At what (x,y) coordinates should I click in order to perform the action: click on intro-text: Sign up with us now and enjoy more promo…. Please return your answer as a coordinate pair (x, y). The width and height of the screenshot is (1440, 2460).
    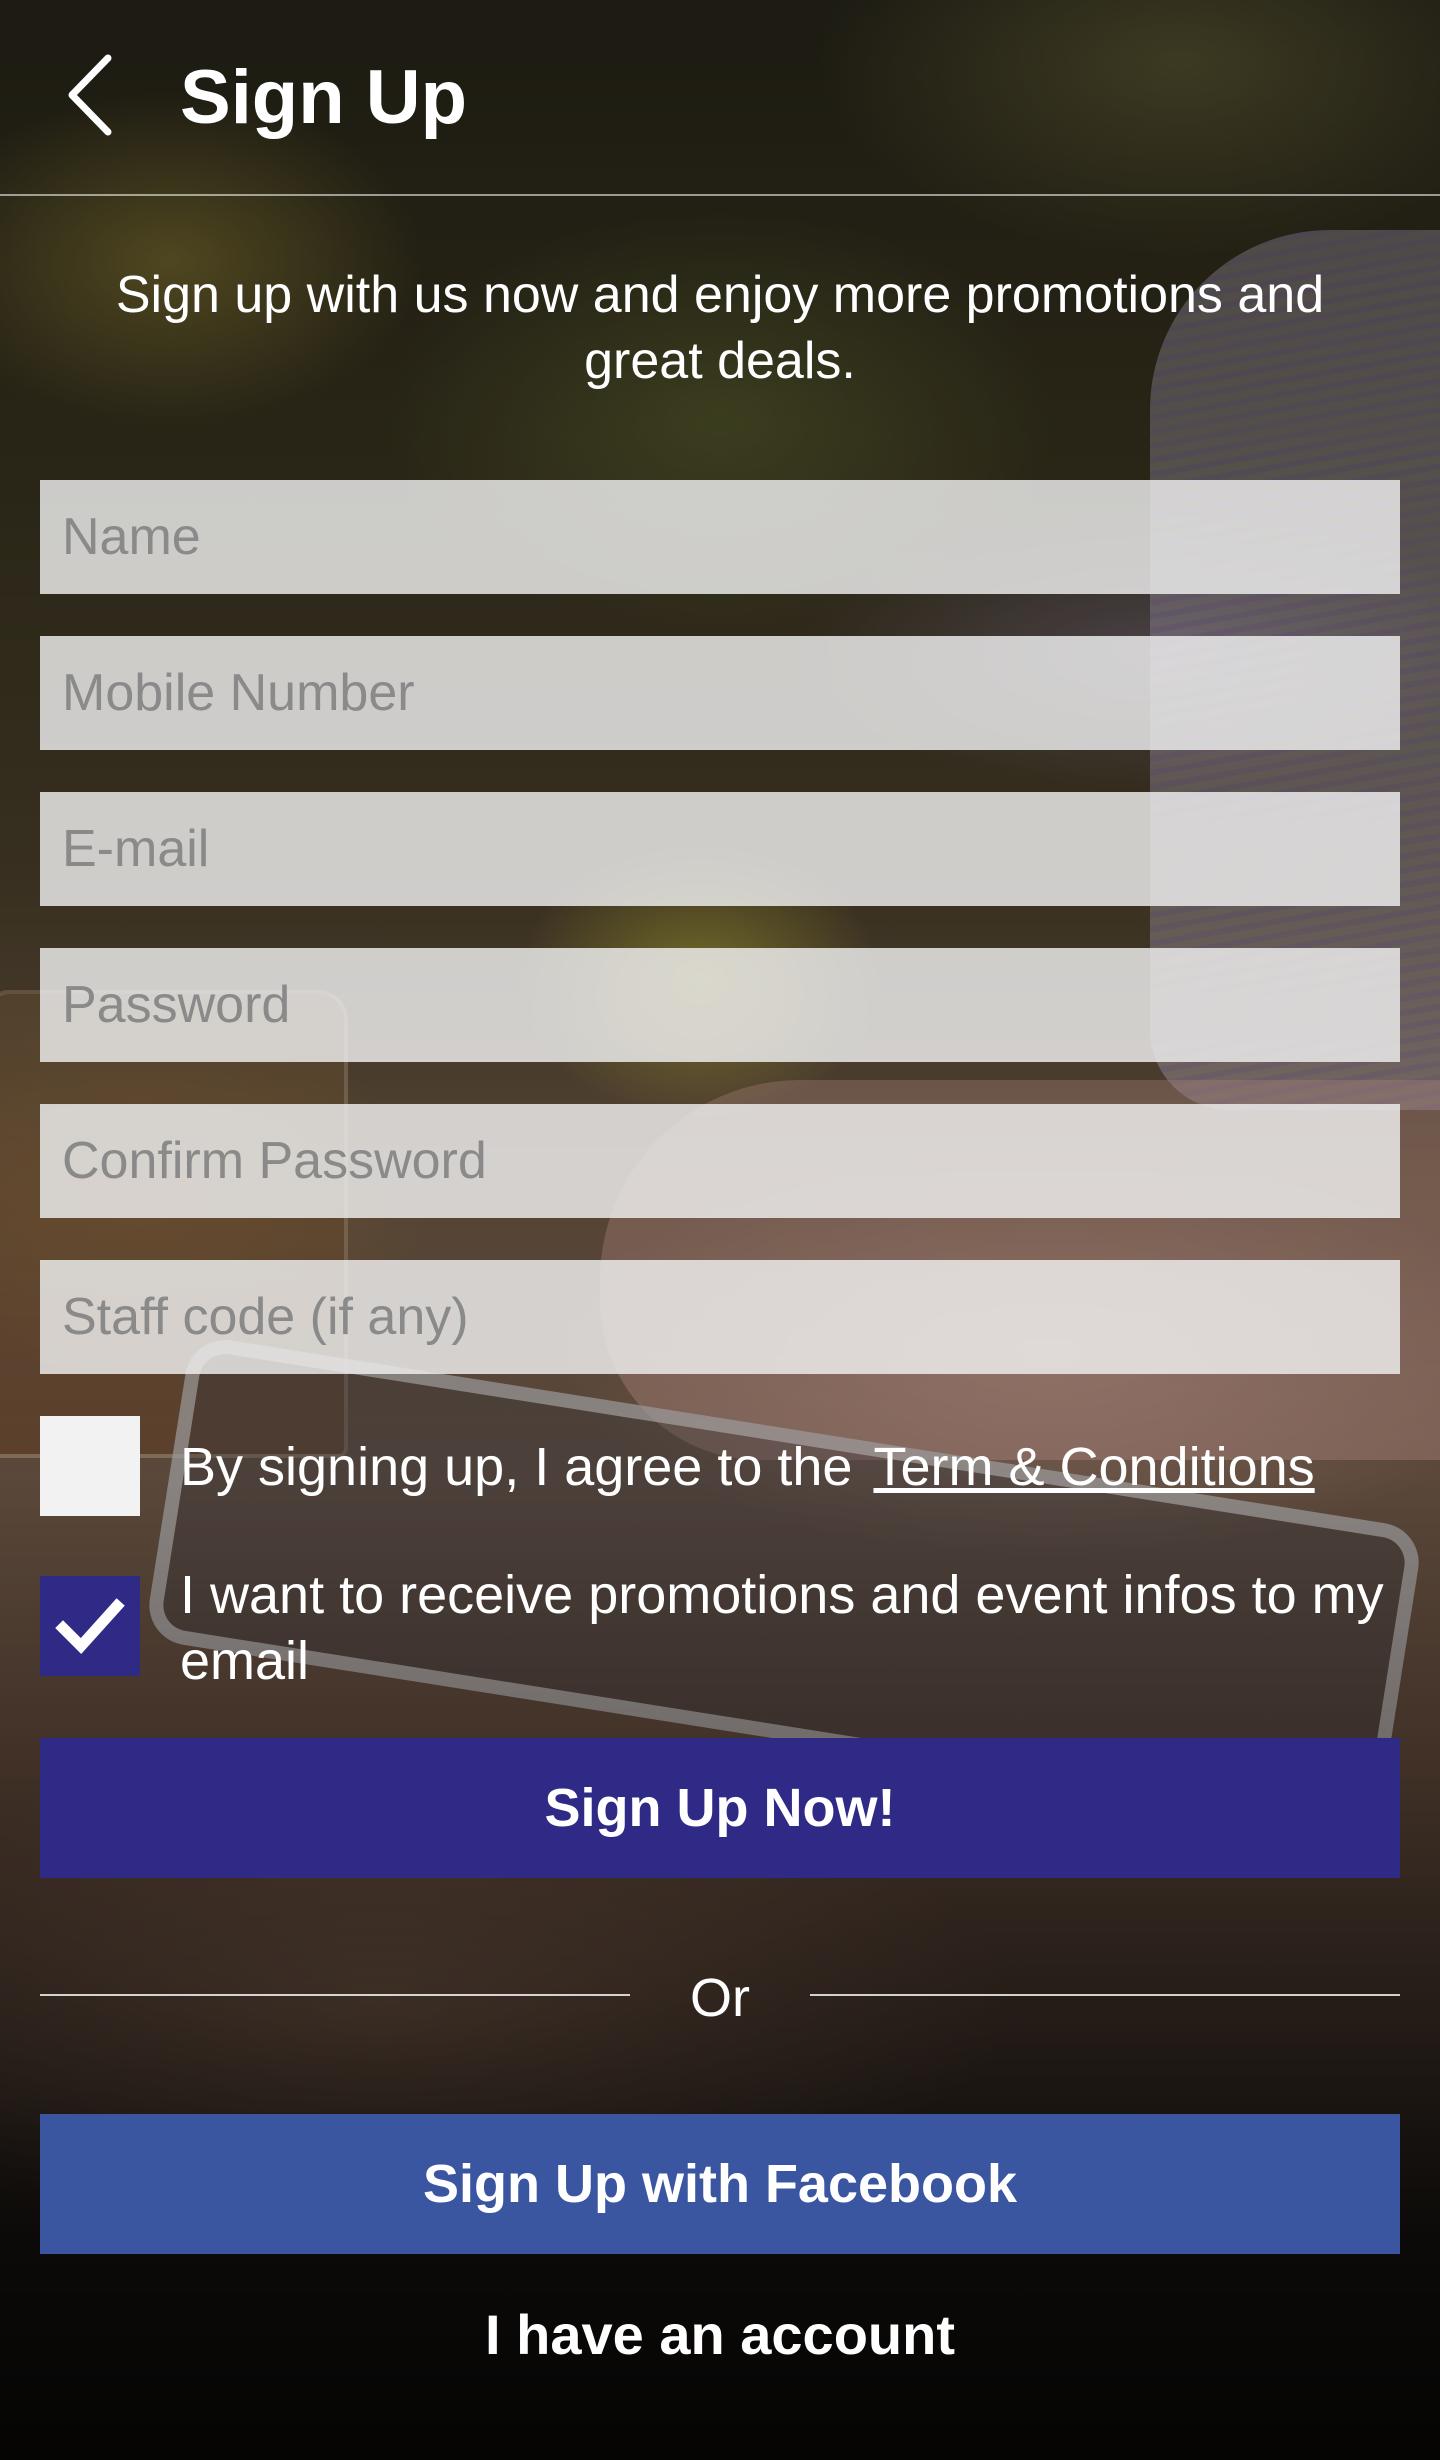
    Looking at the image, I should click on (720, 328).